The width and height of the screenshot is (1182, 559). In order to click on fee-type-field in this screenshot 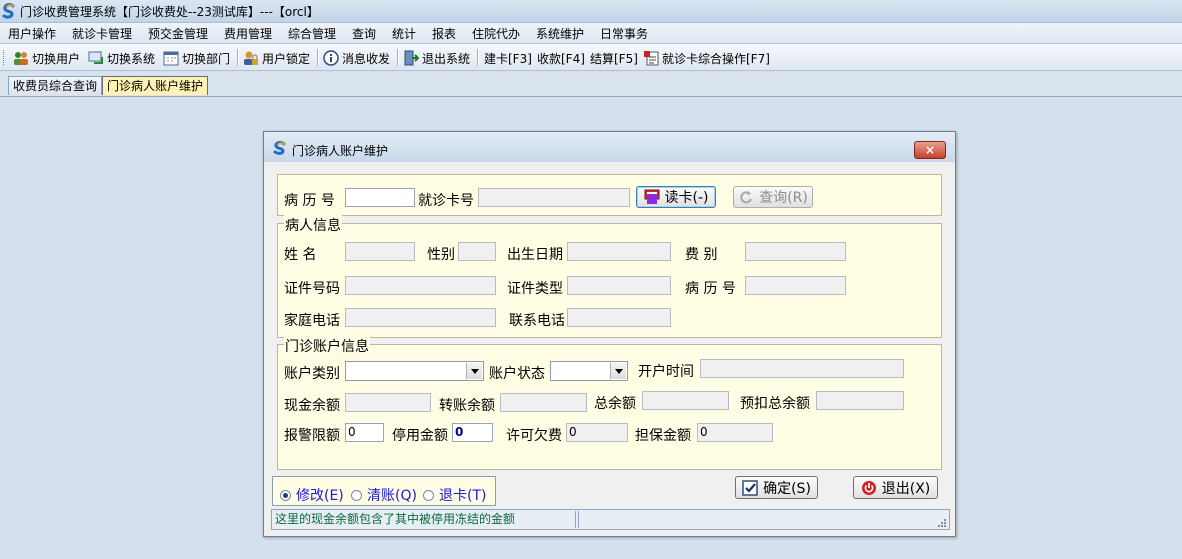, I will do `click(795, 251)`.